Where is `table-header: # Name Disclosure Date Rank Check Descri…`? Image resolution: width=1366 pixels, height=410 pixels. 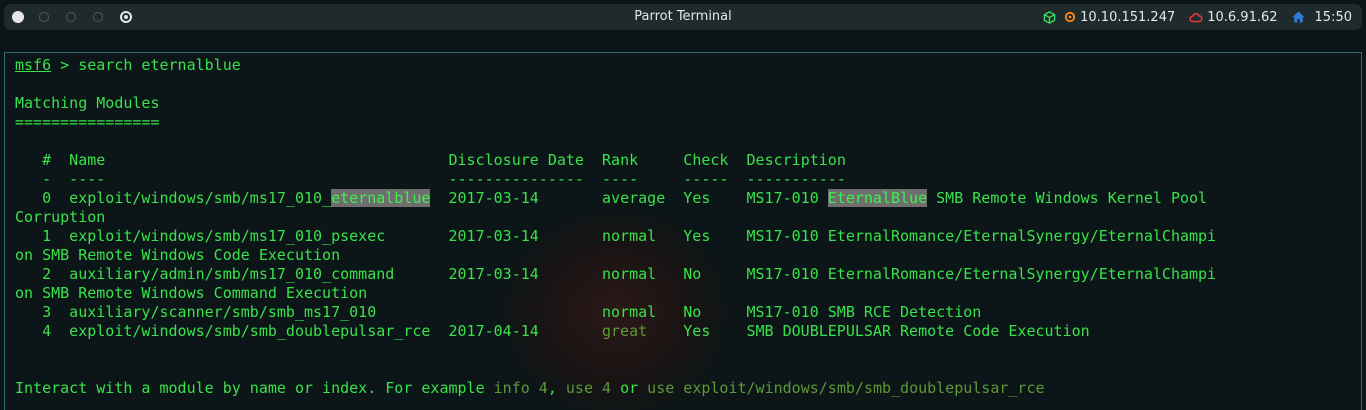 table-header: # Name Disclosure Date Rank Check Descri… is located at coordinates (685, 160).